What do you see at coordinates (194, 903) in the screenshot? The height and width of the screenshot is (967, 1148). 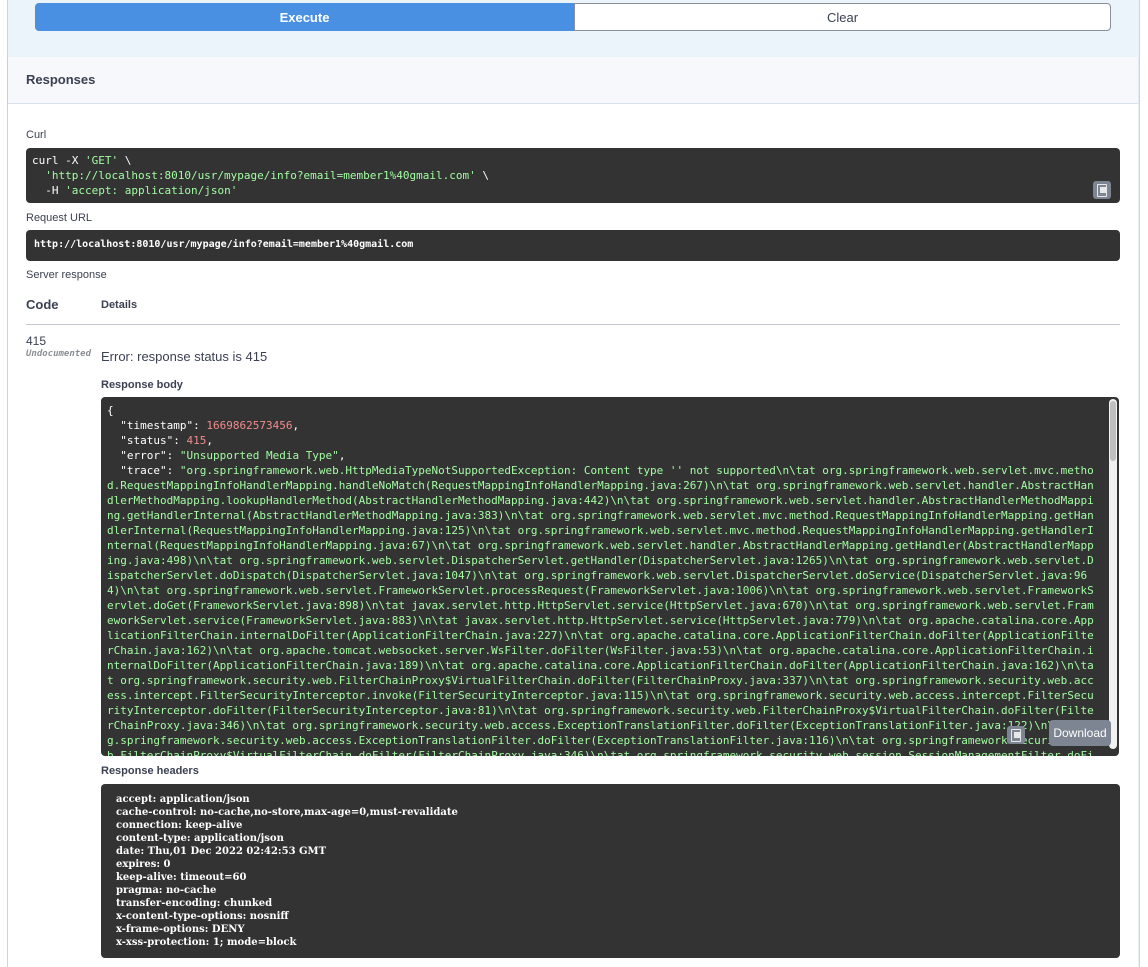 I see `header-line: transfer-encoding: chunked` at bounding box center [194, 903].